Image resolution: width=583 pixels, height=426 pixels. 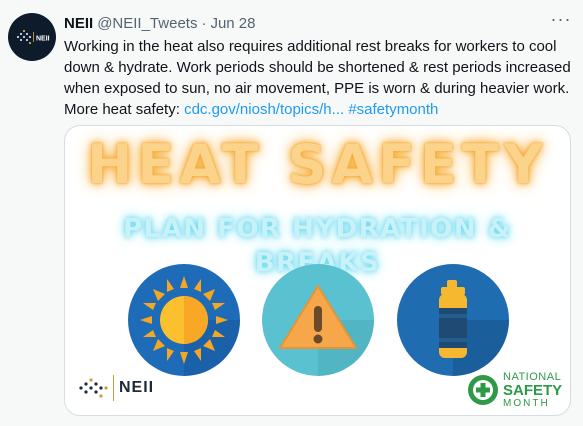 I want to click on warning-icon, so click(x=326, y=330).